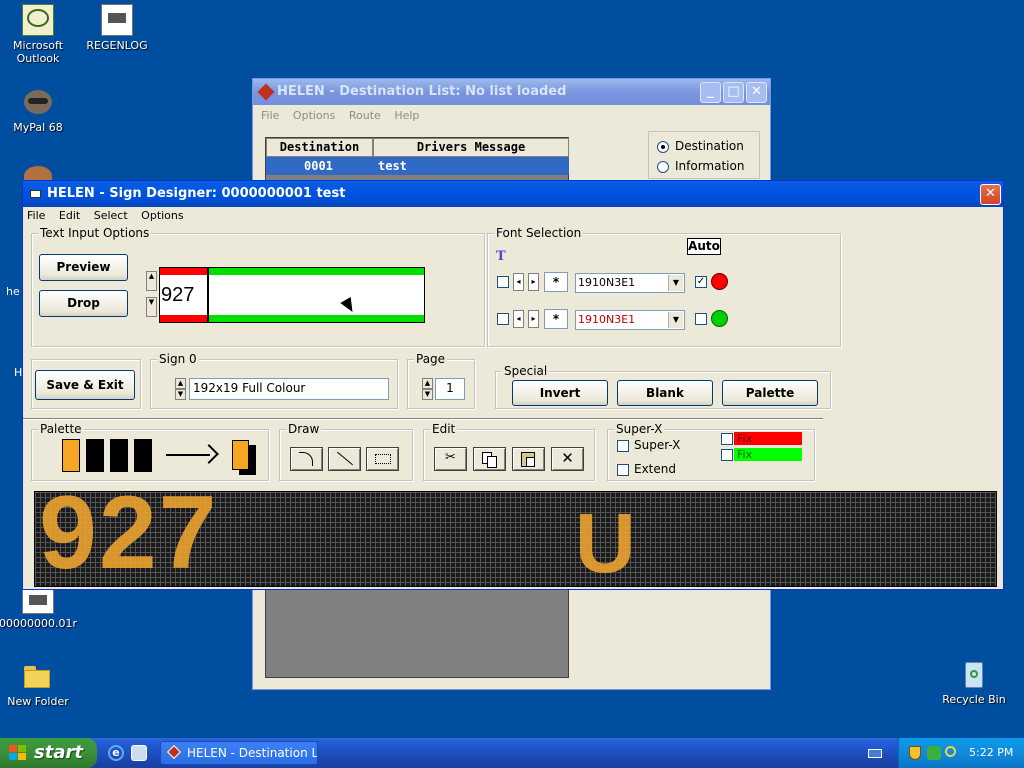 The height and width of the screenshot is (768, 1024). What do you see at coordinates (657, 445) in the screenshot?
I see `superx-label: Super-X` at bounding box center [657, 445].